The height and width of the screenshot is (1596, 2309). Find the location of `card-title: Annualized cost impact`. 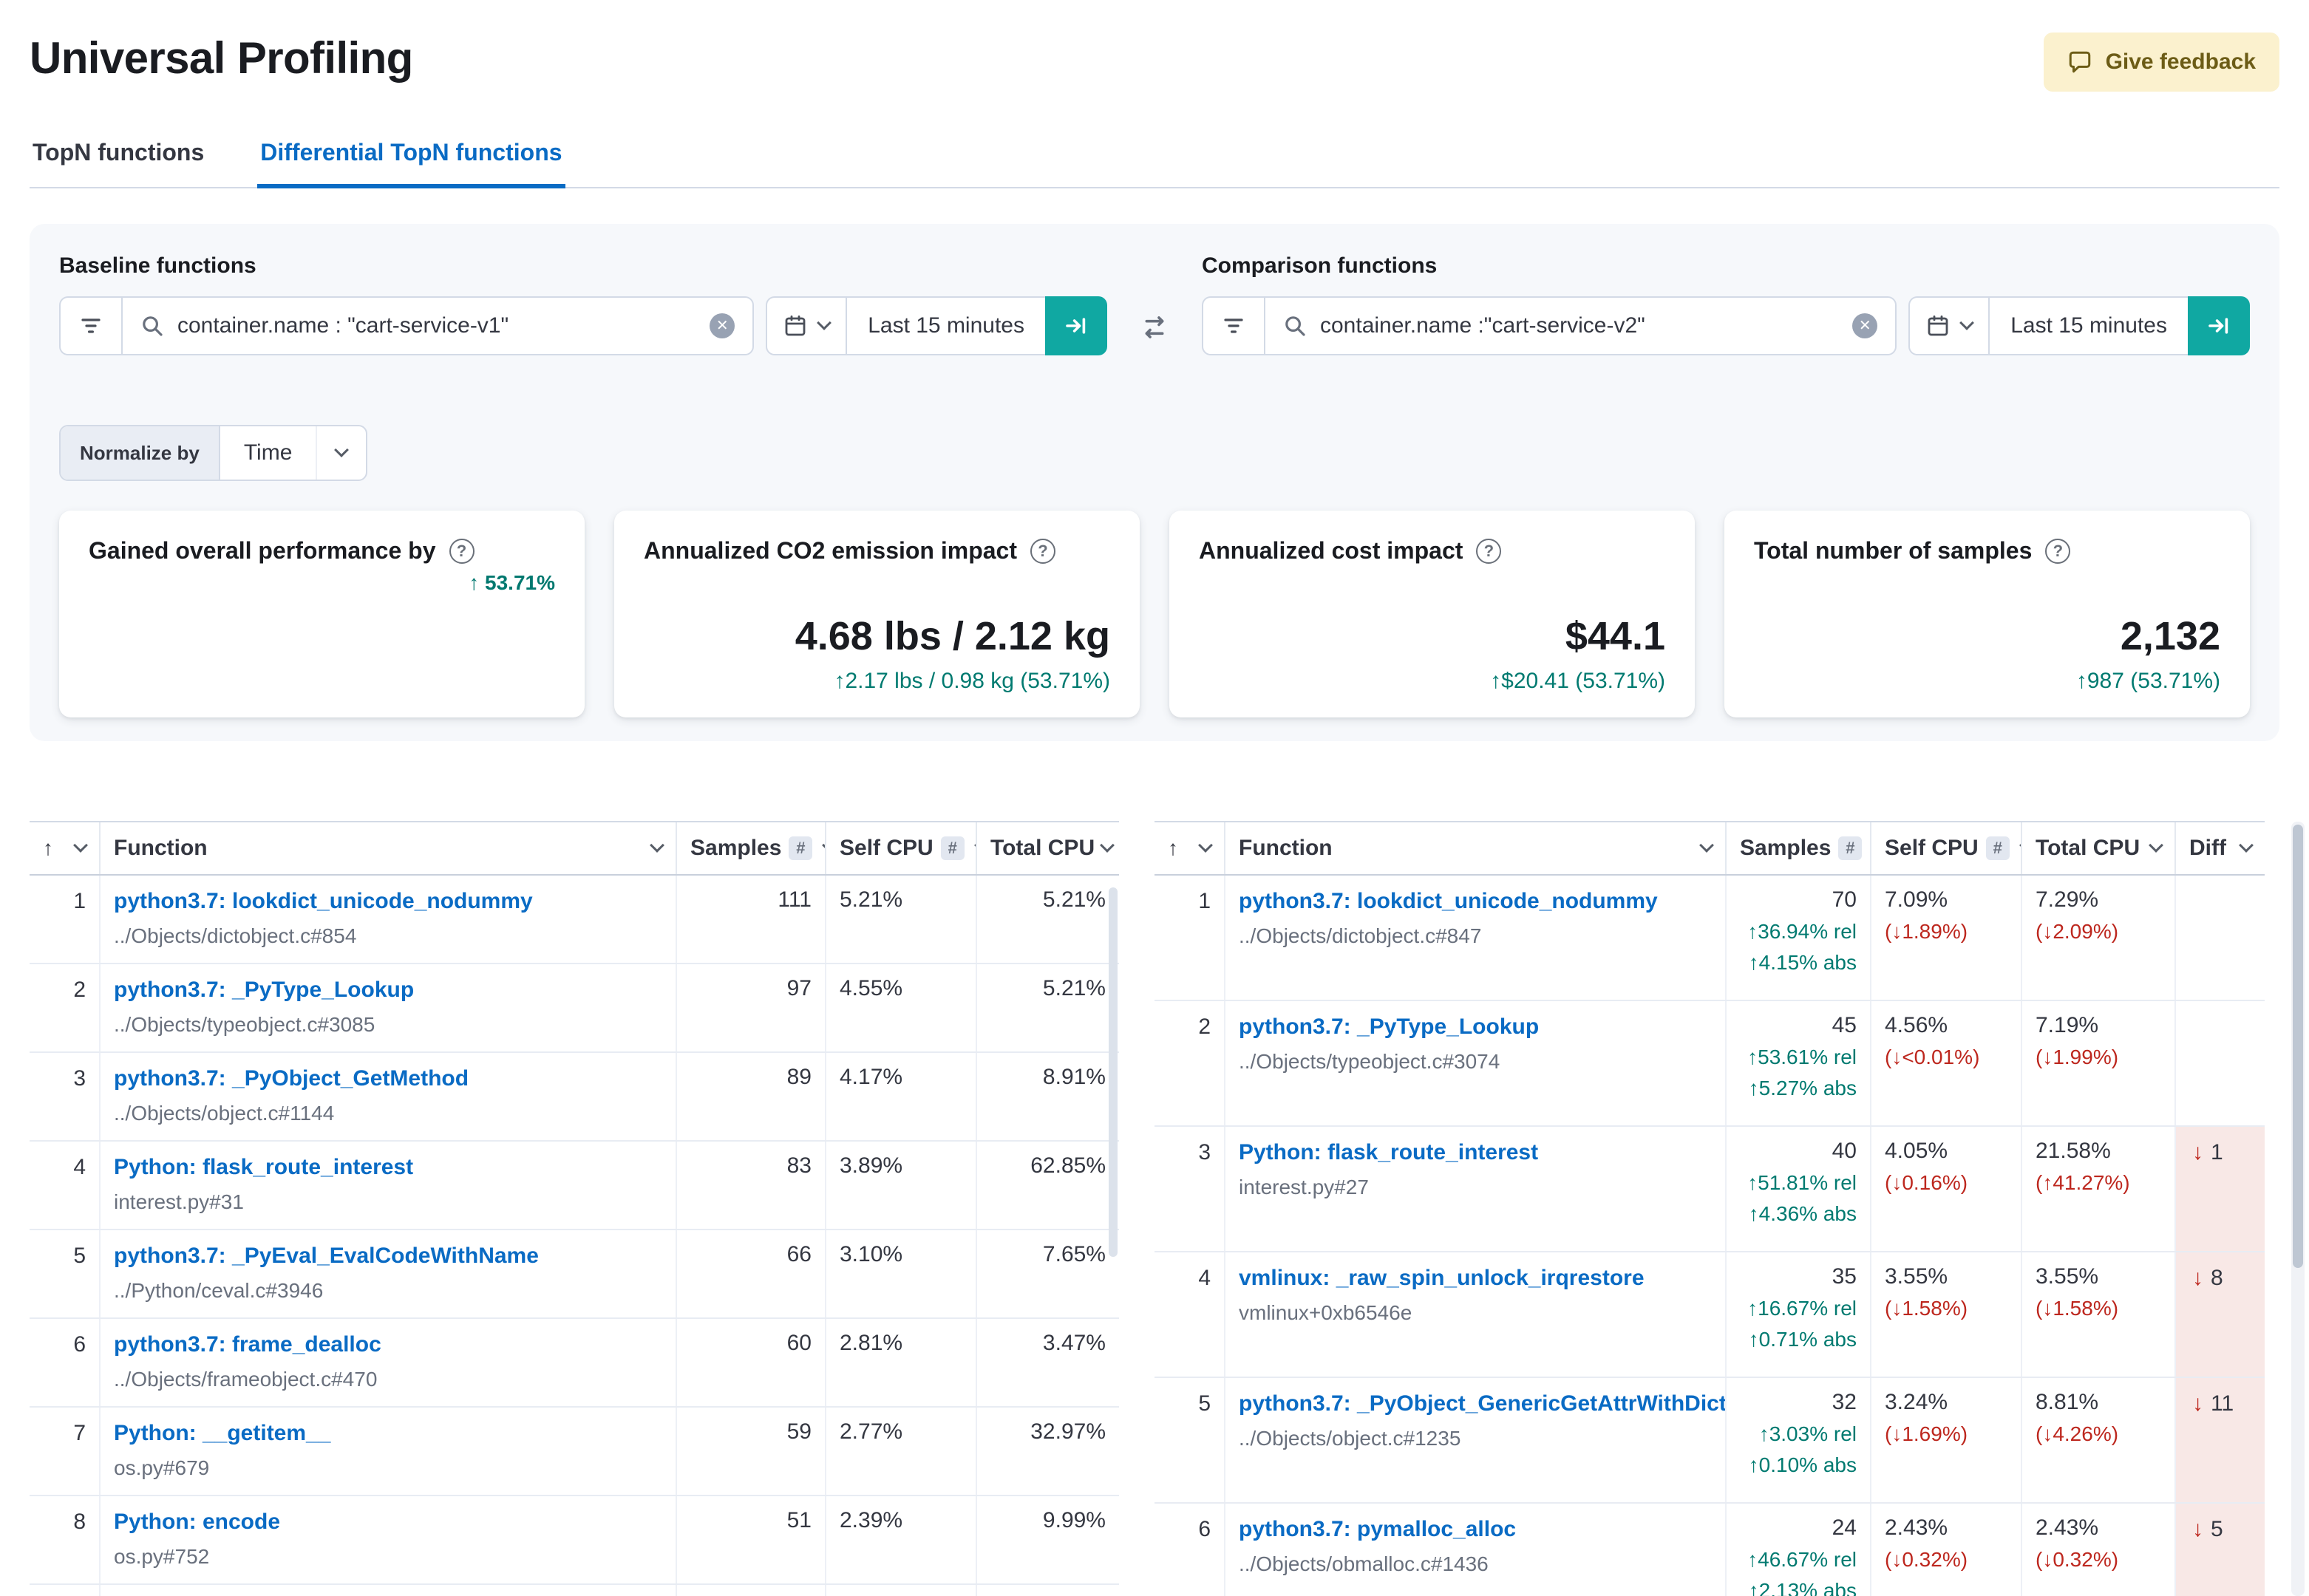

card-title: Annualized cost impact is located at coordinates (1331, 550).